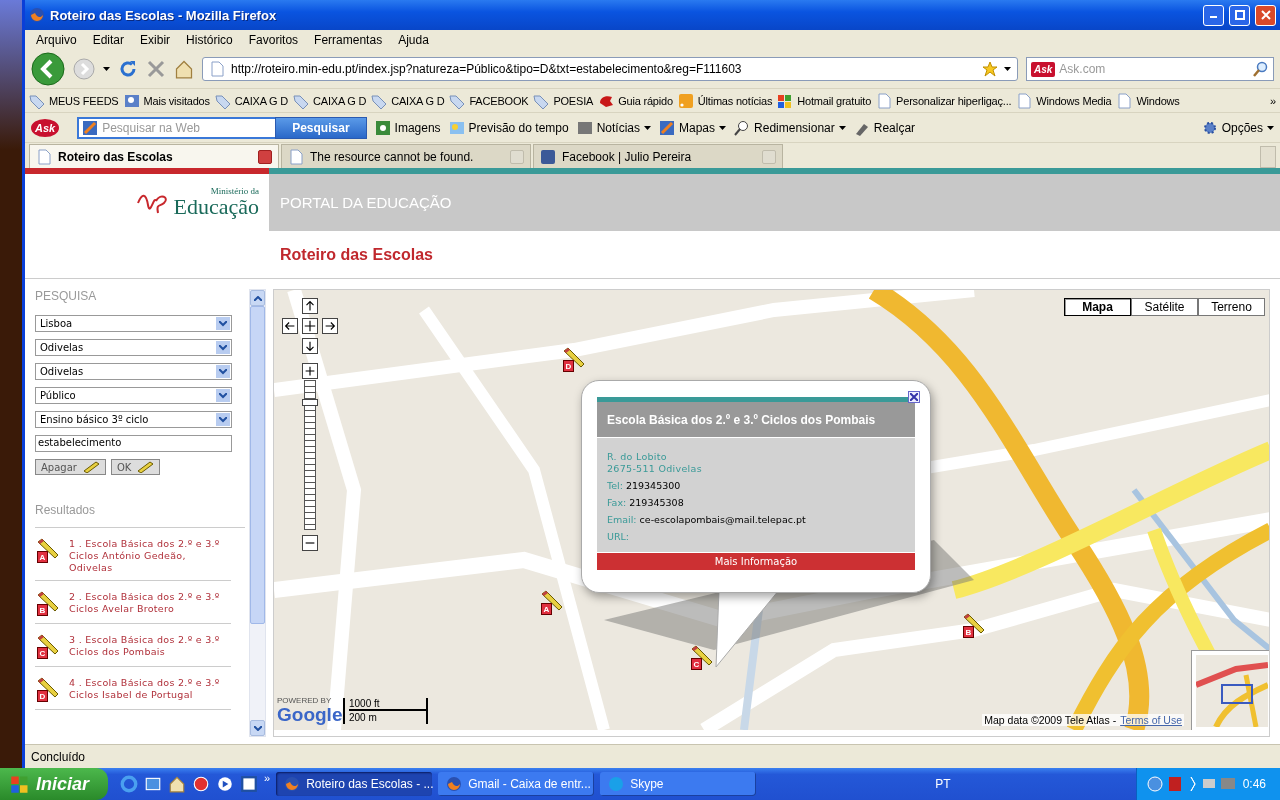 The height and width of the screenshot is (800, 1280). I want to click on chevron-up-icon, so click(257, 298).